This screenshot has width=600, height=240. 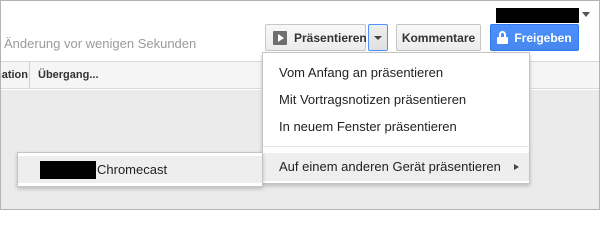 What do you see at coordinates (503, 37) in the screenshot?
I see `lock-icon` at bounding box center [503, 37].